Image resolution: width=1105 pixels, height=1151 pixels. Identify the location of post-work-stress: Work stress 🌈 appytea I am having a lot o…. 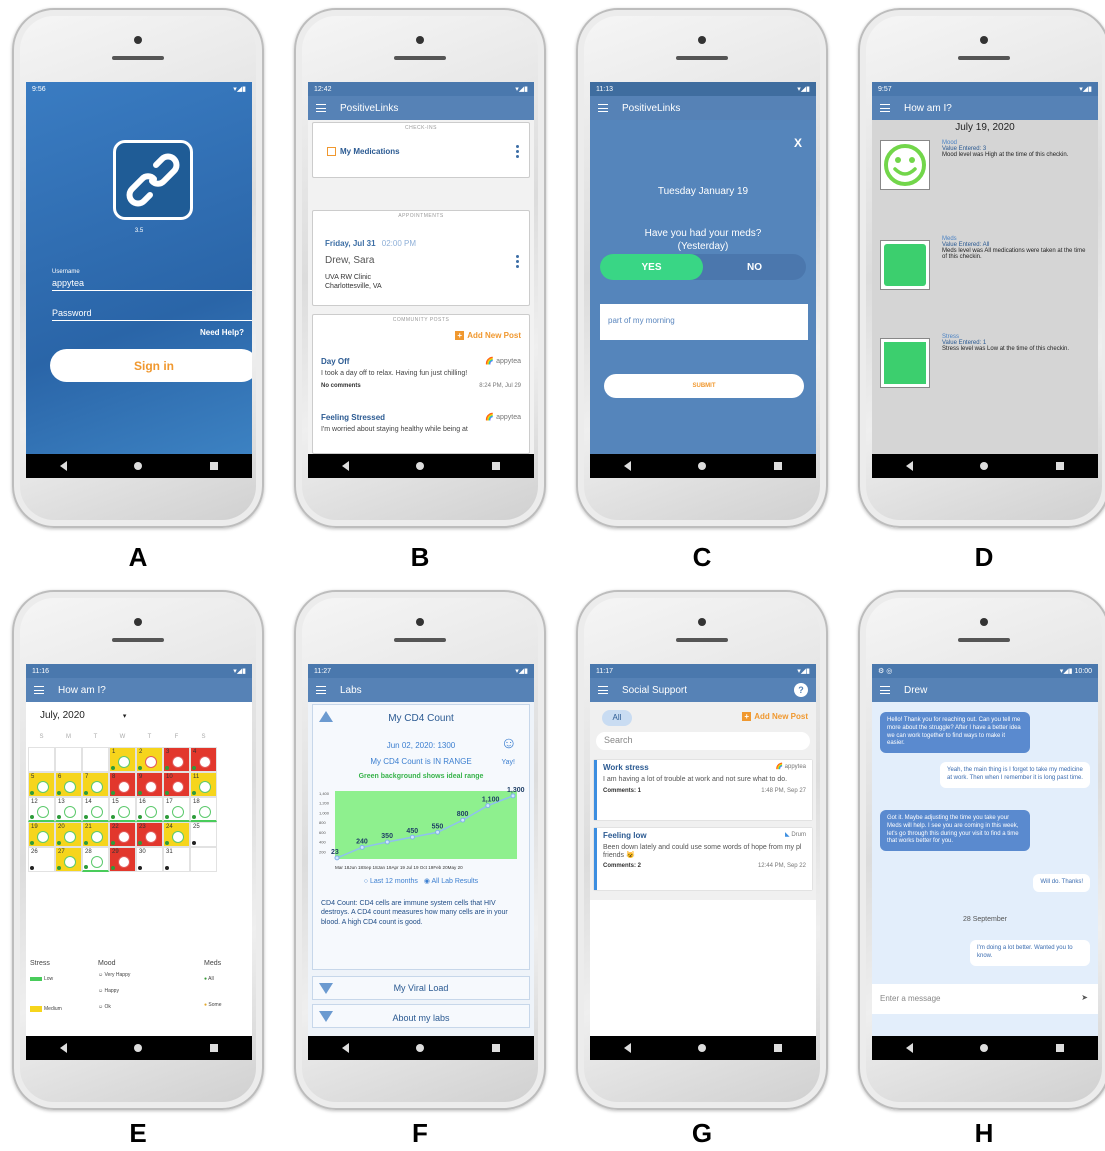
(703, 790).